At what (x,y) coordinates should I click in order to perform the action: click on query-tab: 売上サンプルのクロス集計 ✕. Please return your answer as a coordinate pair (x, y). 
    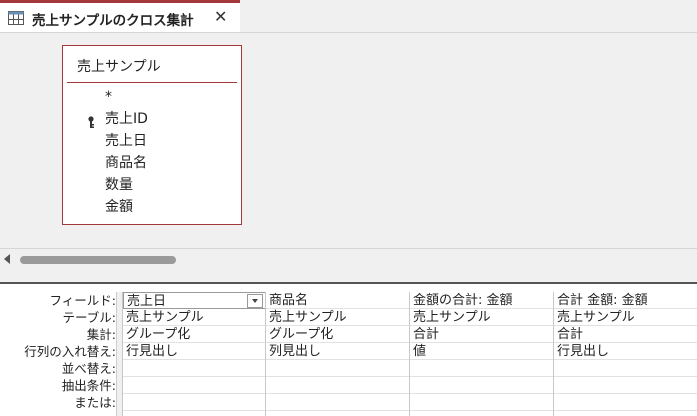
    Looking at the image, I should click on (120, 16).